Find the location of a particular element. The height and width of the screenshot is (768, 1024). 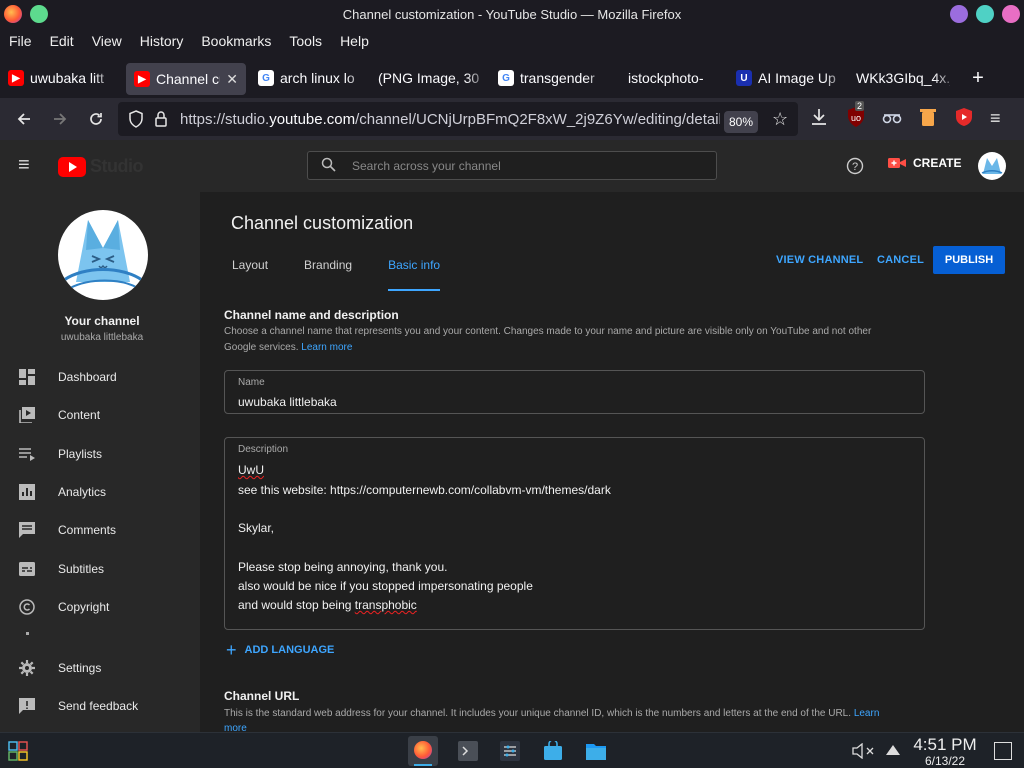

menu-history: History is located at coordinates (162, 41).